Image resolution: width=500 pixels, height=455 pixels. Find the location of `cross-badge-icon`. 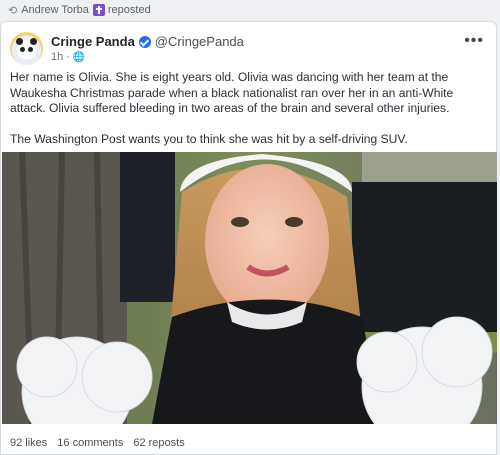

cross-badge-icon is located at coordinates (98, 10).